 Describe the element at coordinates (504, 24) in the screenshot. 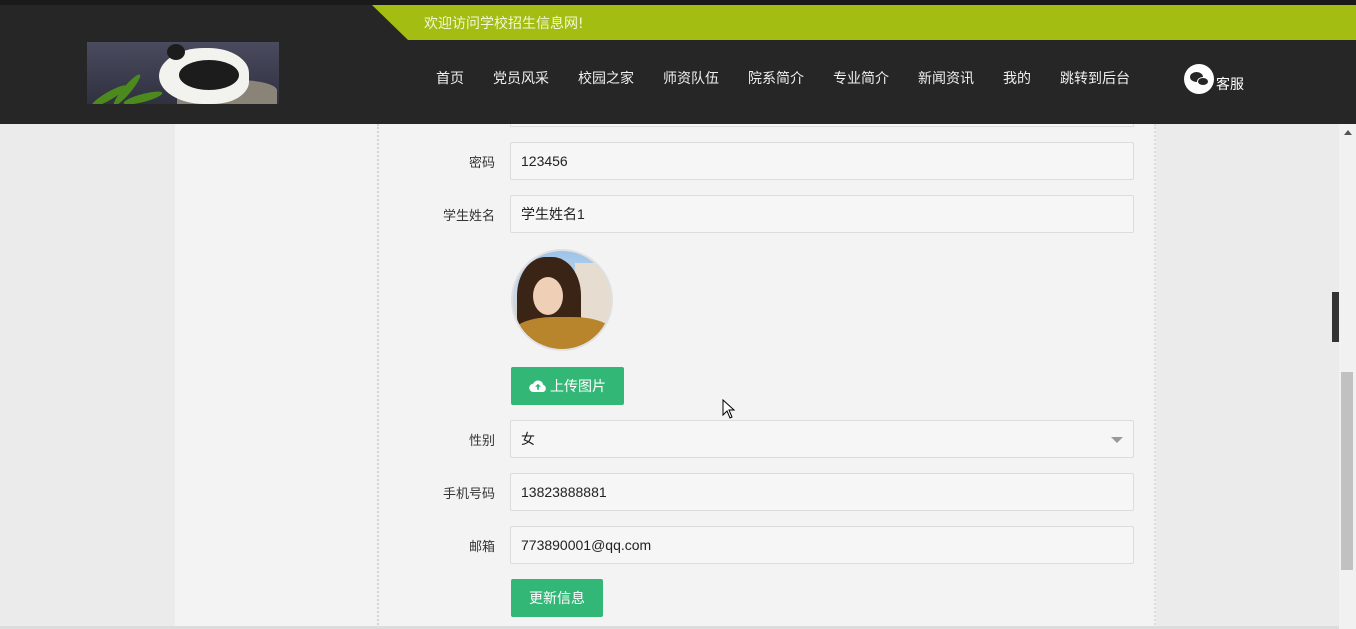

I see `welcome-text: 欢迎访问学校招生信息网!` at that location.